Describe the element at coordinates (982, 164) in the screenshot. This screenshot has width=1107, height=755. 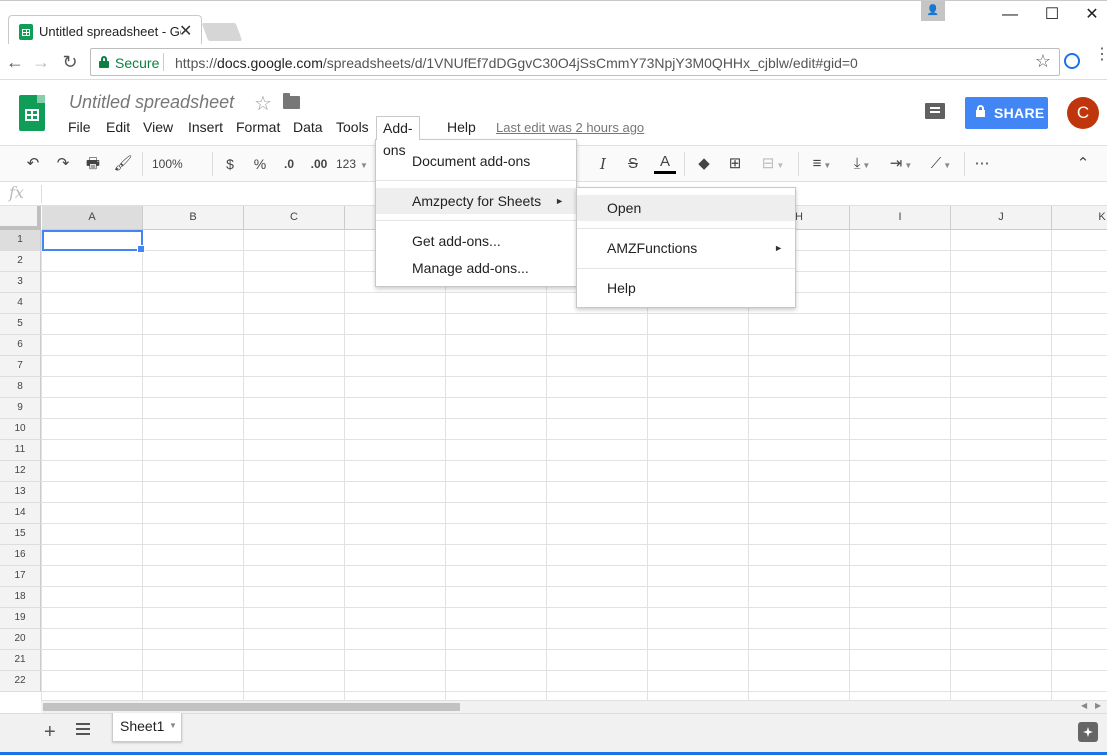
I see `more-icon: ⋯` at that location.